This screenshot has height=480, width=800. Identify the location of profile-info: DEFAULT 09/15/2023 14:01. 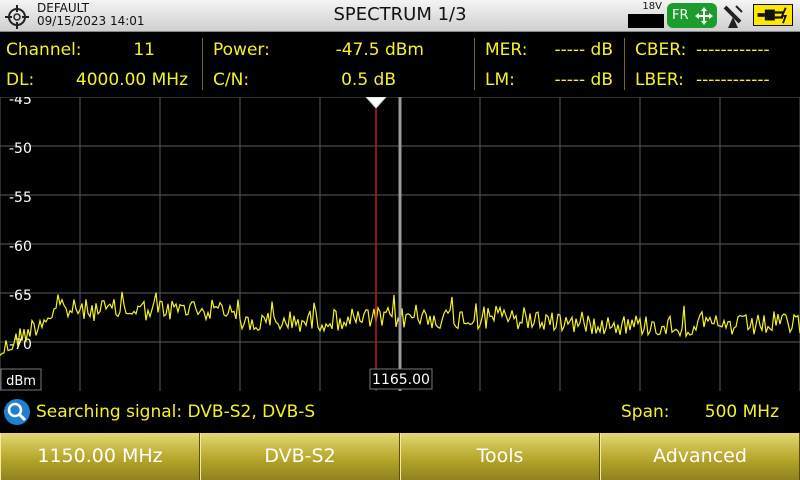
(91, 15).